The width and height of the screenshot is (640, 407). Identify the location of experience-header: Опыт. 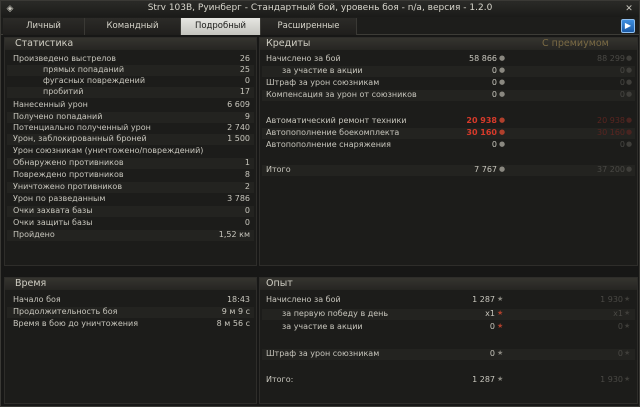
(448, 284).